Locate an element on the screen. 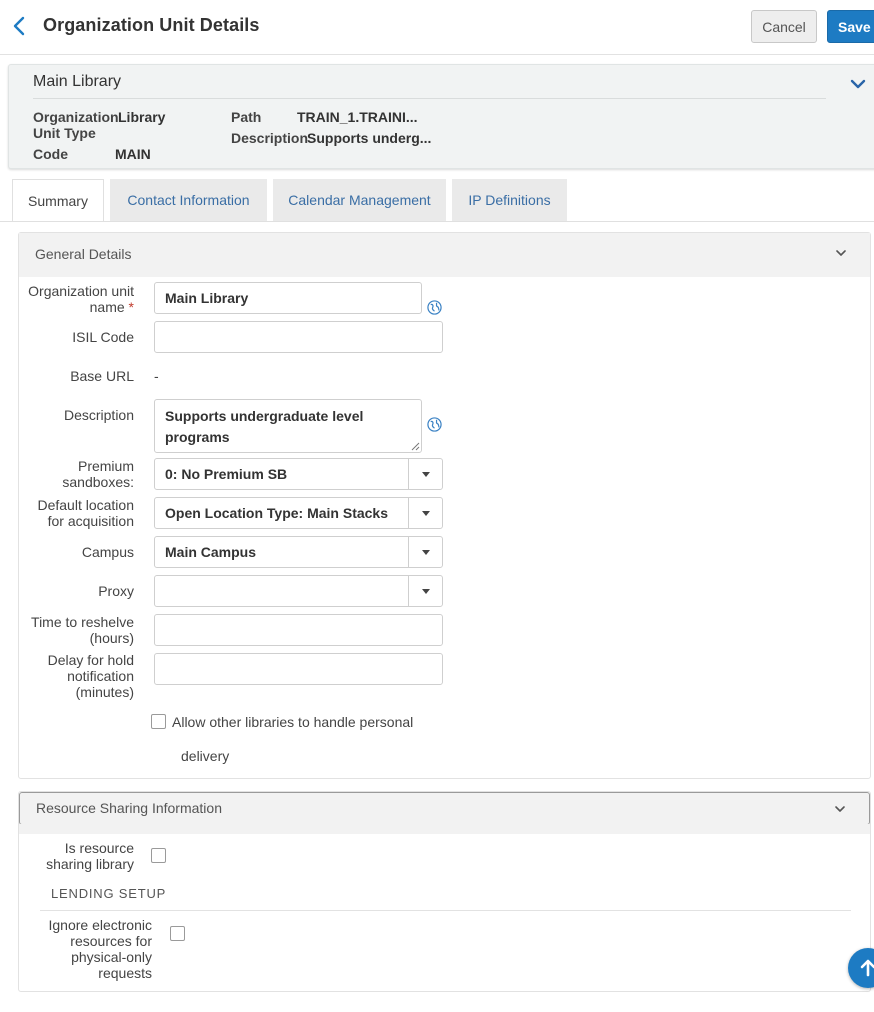 Image resolution: width=874 pixels, height=1012 pixels. org-unit-name-input: Main Library is located at coordinates (288, 298).